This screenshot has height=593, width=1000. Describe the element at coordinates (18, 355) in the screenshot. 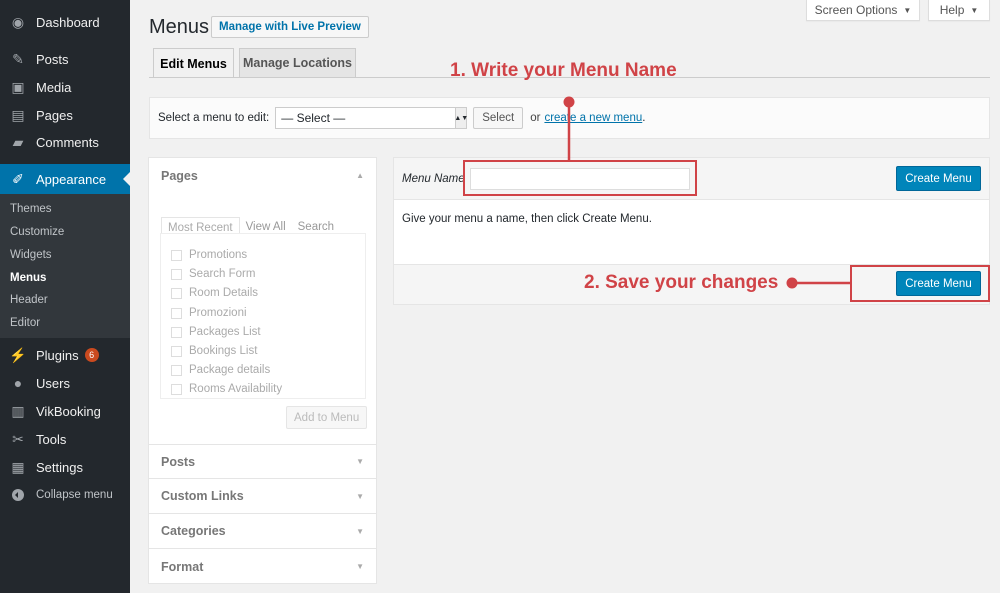

I see `plugin-icon: ⚡` at that location.